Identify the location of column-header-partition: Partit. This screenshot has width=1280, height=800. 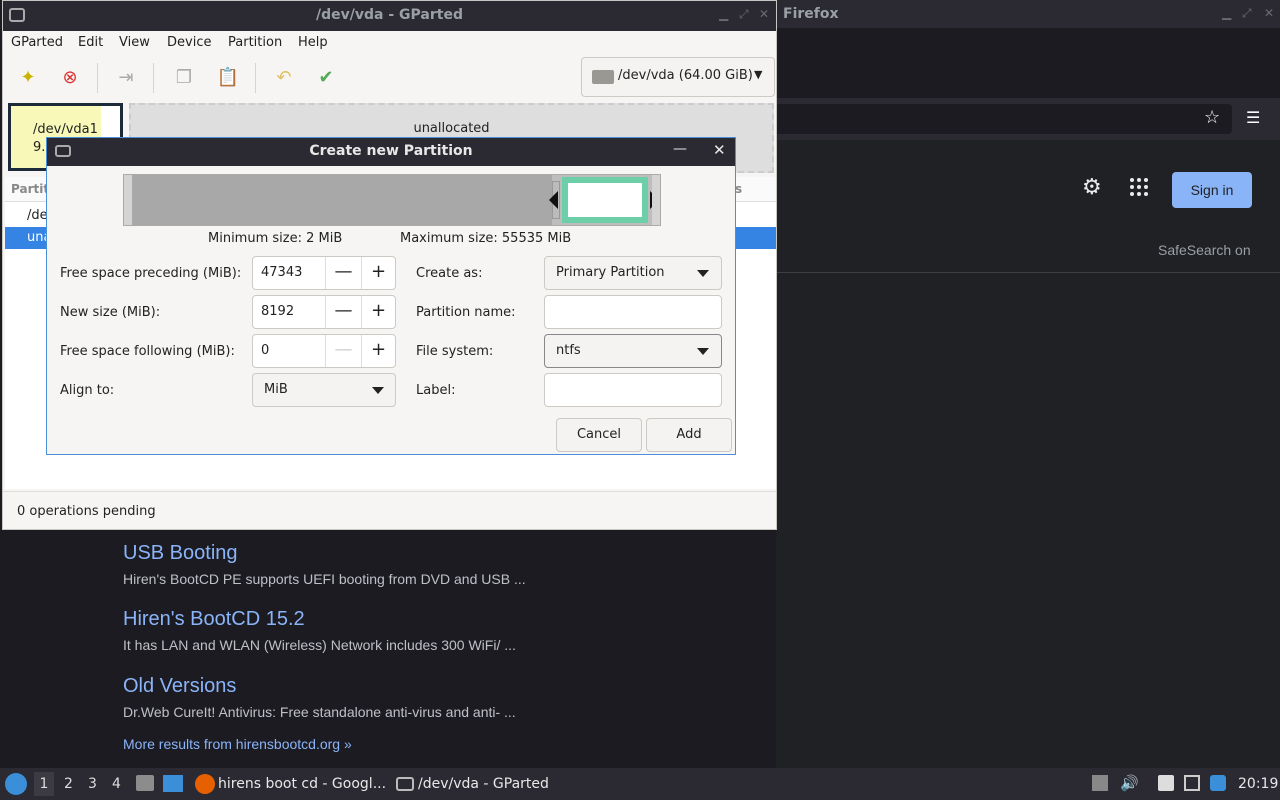
(30, 189).